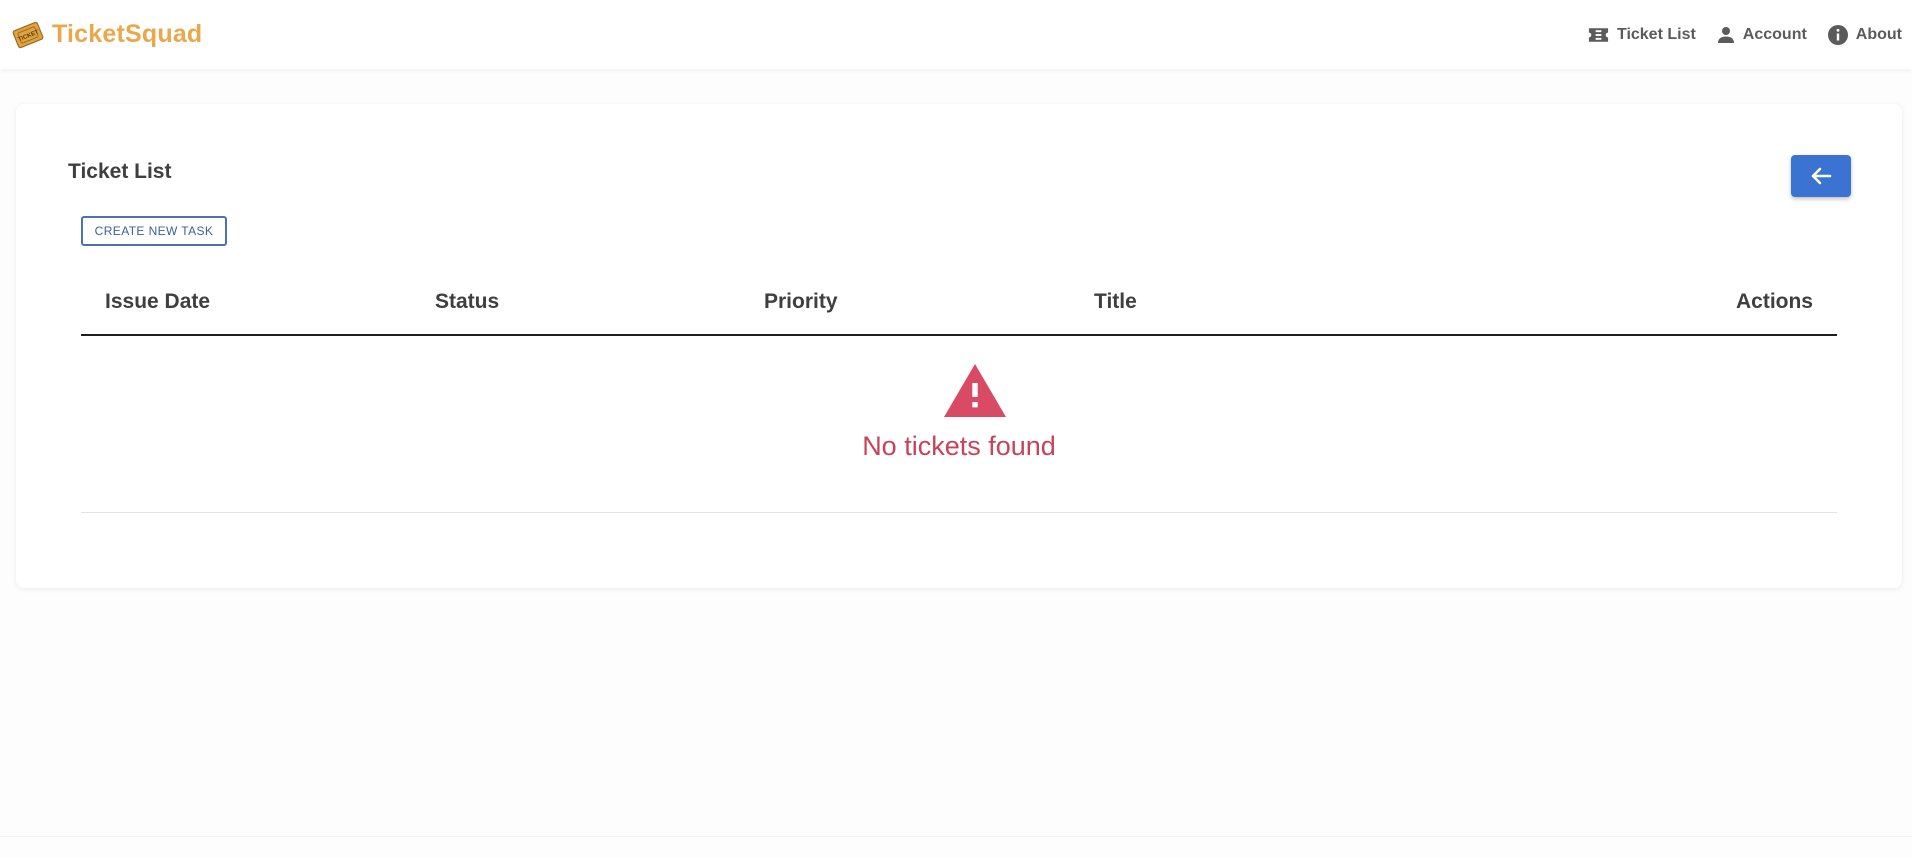 The image size is (1912, 857). I want to click on column-header-title: Title, so click(1115, 301).